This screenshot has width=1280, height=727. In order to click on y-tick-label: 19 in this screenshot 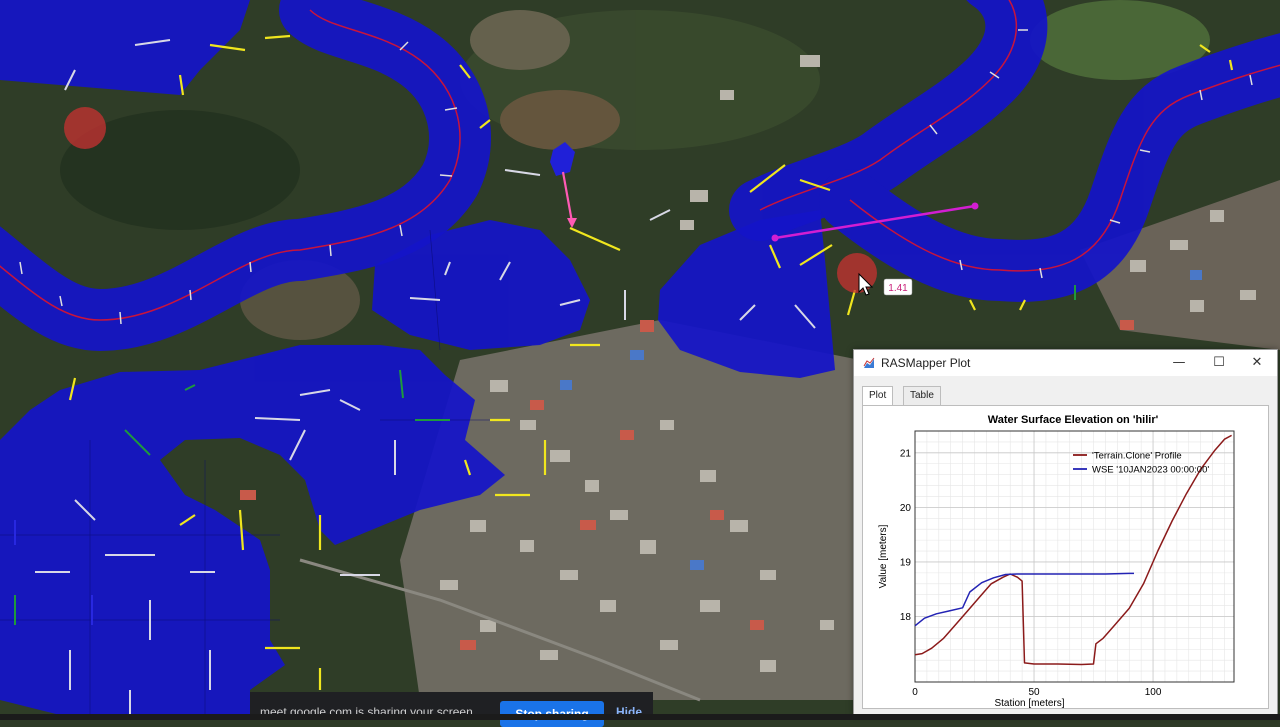, I will do `click(906, 562)`.